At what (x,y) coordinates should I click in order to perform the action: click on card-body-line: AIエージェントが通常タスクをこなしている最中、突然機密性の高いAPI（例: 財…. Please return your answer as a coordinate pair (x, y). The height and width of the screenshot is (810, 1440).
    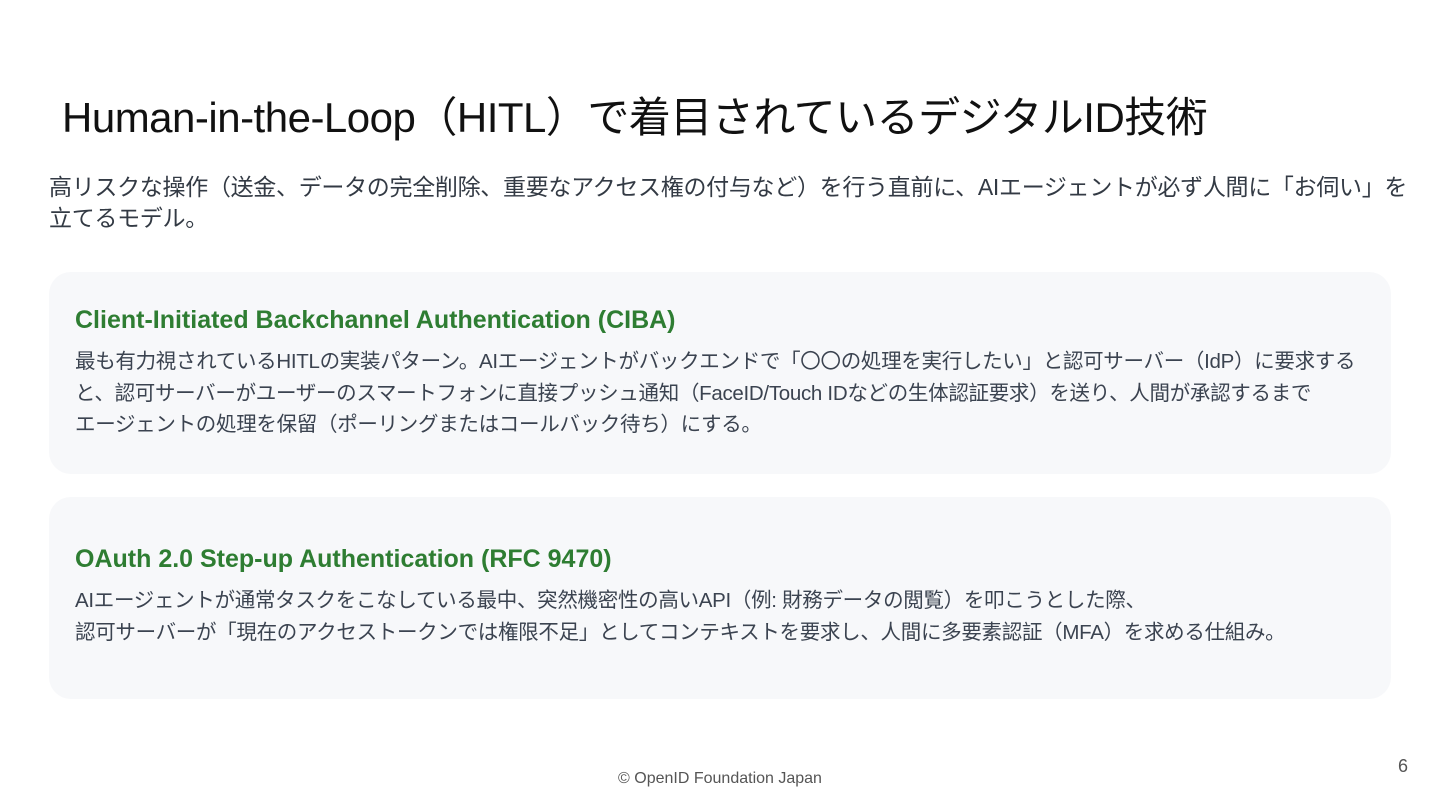
    Looking at the image, I should click on (610, 600).